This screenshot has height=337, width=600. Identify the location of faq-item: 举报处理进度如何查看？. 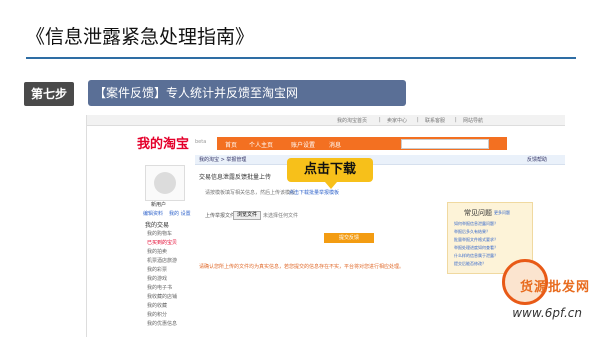
(476, 248).